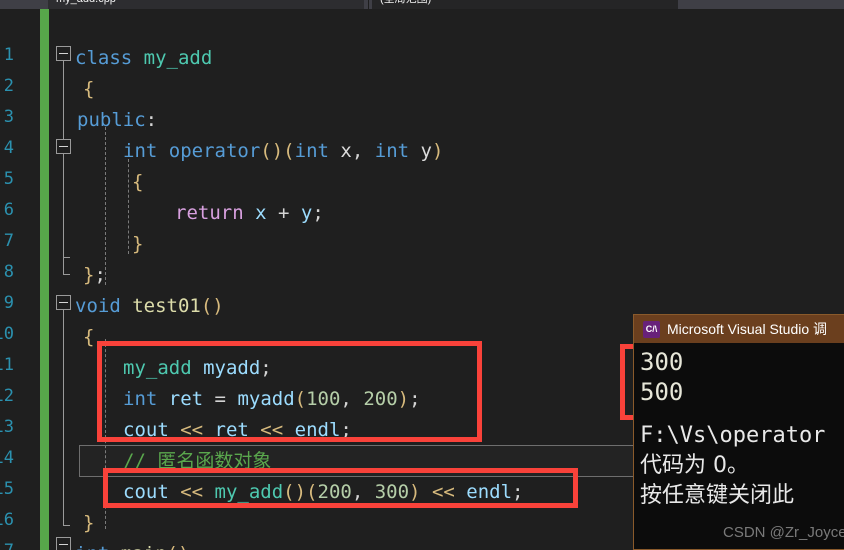  I want to click on code-token: ()(, so click(277, 151).